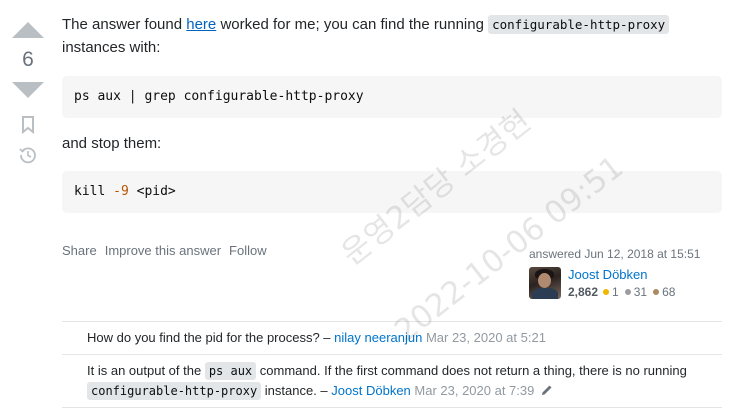  What do you see at coordinates (152, 191) in the screenshot?
I see `code-kill-arg: <pid>` at bounding box center [152, 191].